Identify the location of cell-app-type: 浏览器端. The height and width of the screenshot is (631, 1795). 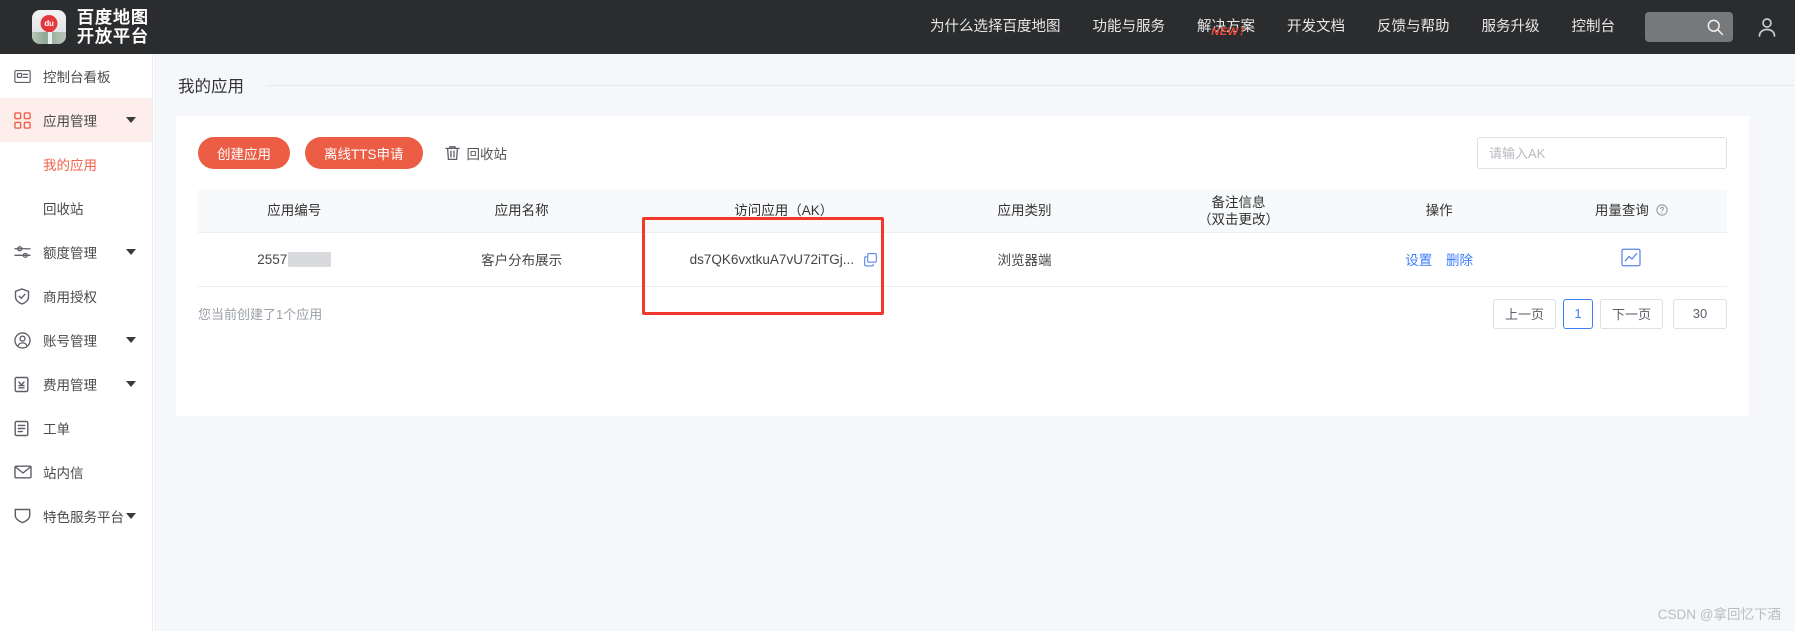
(1024, 259).